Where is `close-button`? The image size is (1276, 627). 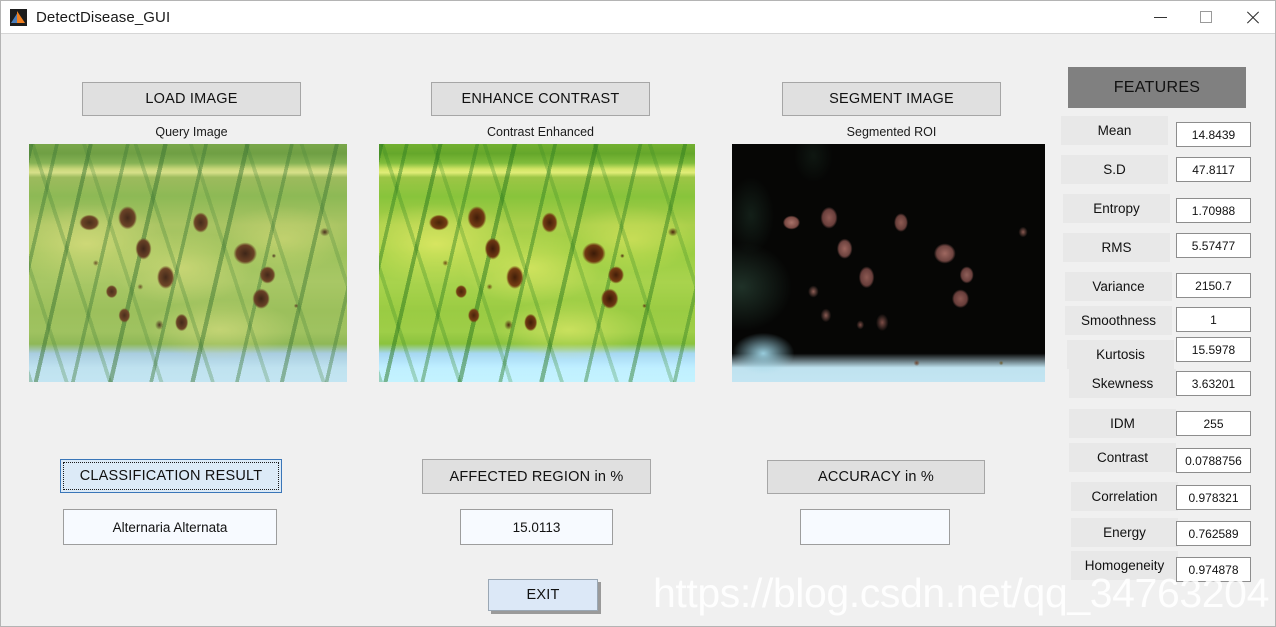 close-button is located at coordinates (1252, 17).